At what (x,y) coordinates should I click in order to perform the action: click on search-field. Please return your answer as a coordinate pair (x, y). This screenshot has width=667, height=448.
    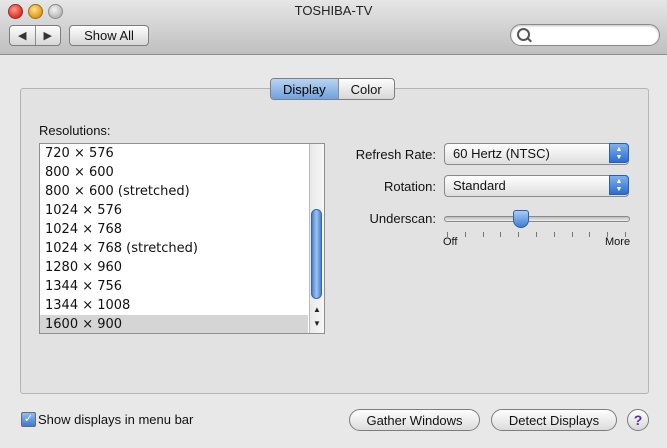
    Looking at the image, I should click on (585, 35).